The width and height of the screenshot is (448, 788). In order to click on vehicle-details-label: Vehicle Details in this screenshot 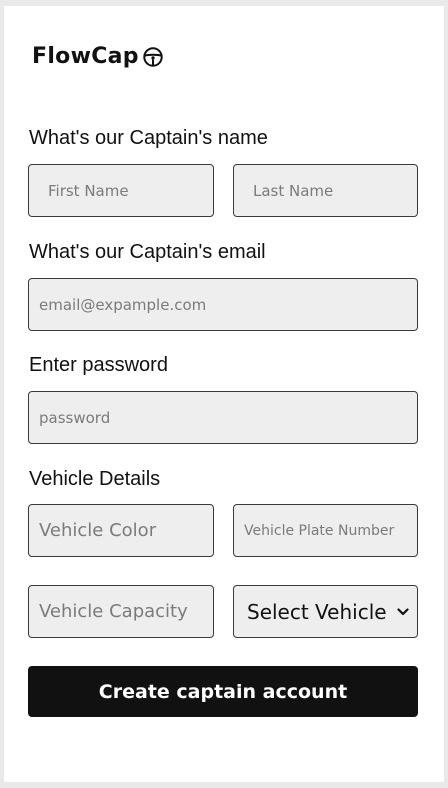, I will do `click(95, 479)`.